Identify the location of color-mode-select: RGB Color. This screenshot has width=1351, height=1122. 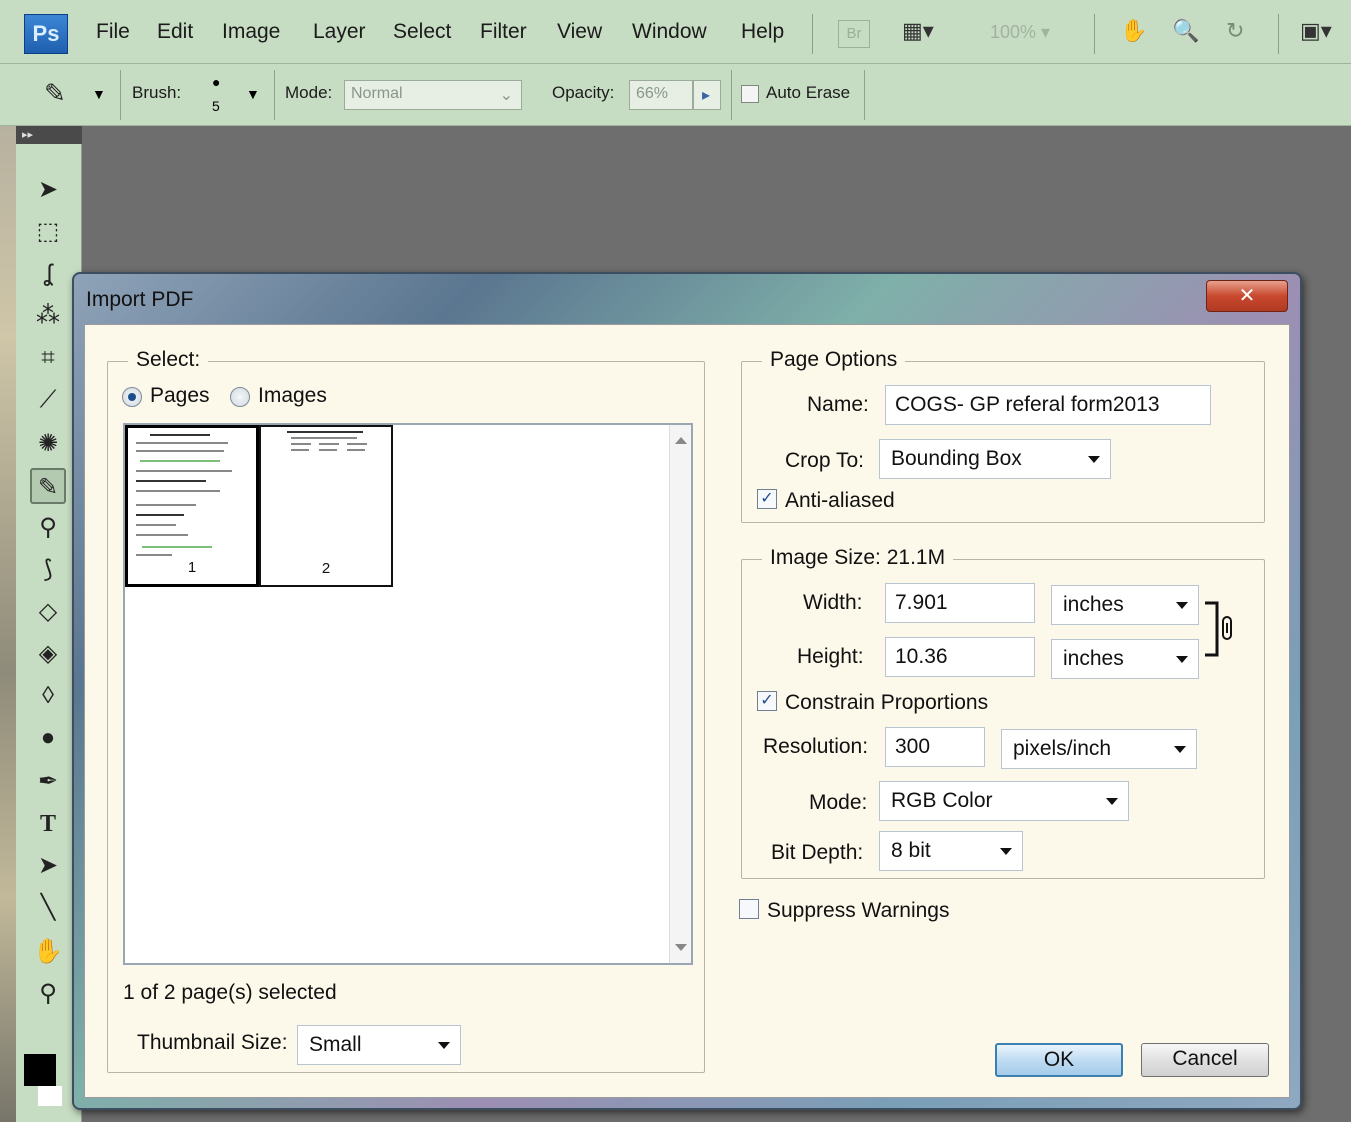
(1004, 801).